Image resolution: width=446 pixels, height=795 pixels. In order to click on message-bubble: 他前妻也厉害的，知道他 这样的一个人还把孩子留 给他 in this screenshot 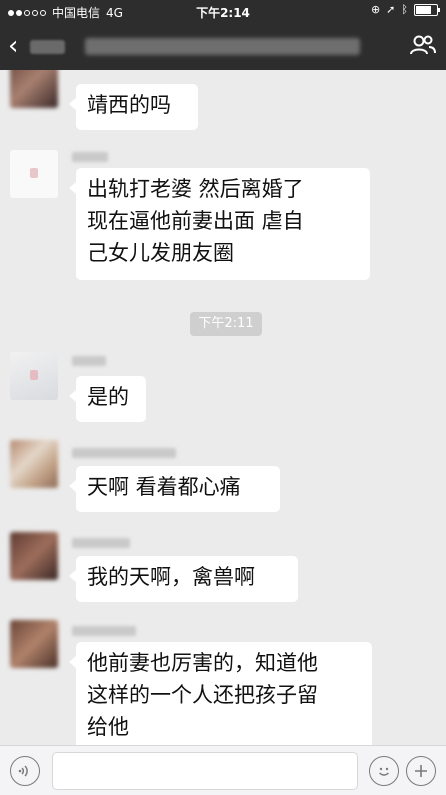, I will do `click(220, 693)`.